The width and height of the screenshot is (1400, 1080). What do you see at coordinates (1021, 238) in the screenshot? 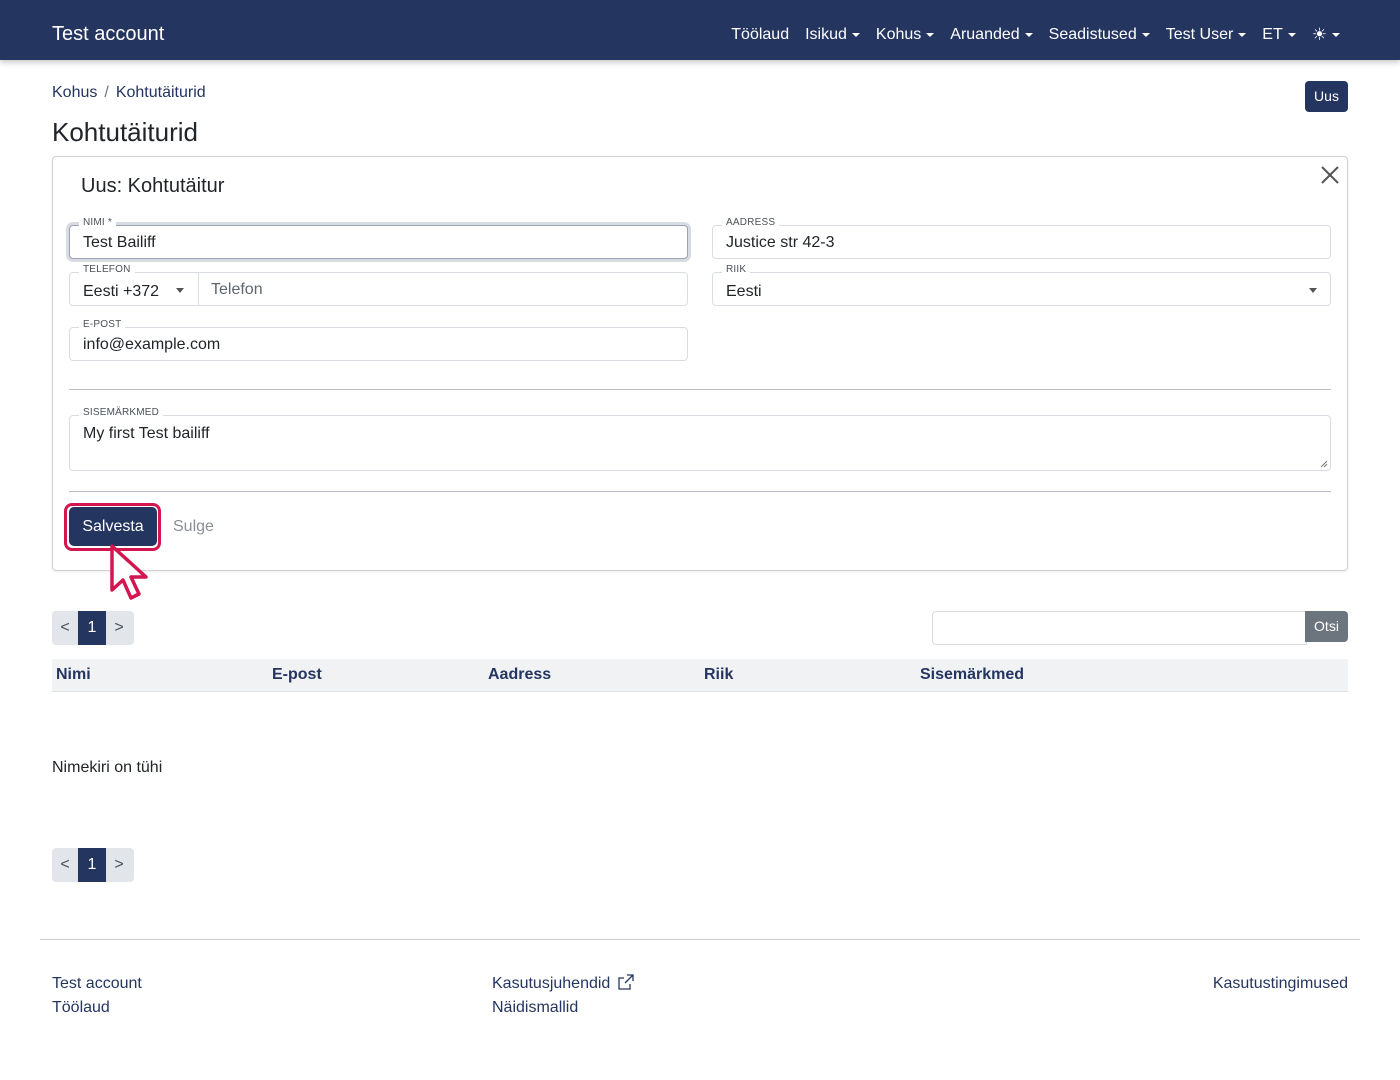
I see `address-field: AADRESS Justice str 42-3` at bounding box center [1021, 238].